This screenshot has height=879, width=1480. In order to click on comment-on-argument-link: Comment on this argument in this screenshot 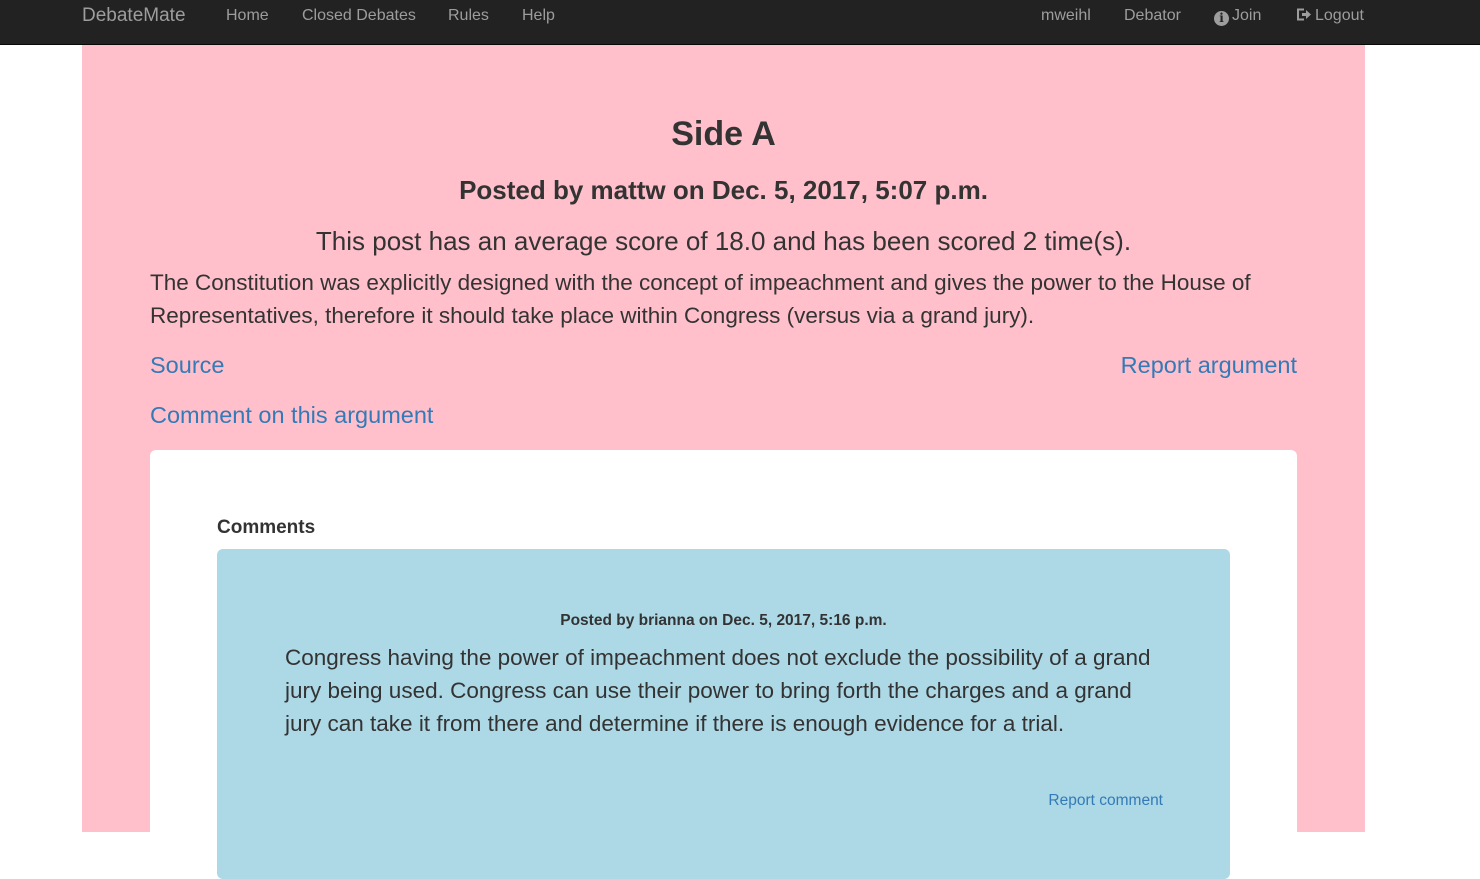, I will do `click(291, 415)`.